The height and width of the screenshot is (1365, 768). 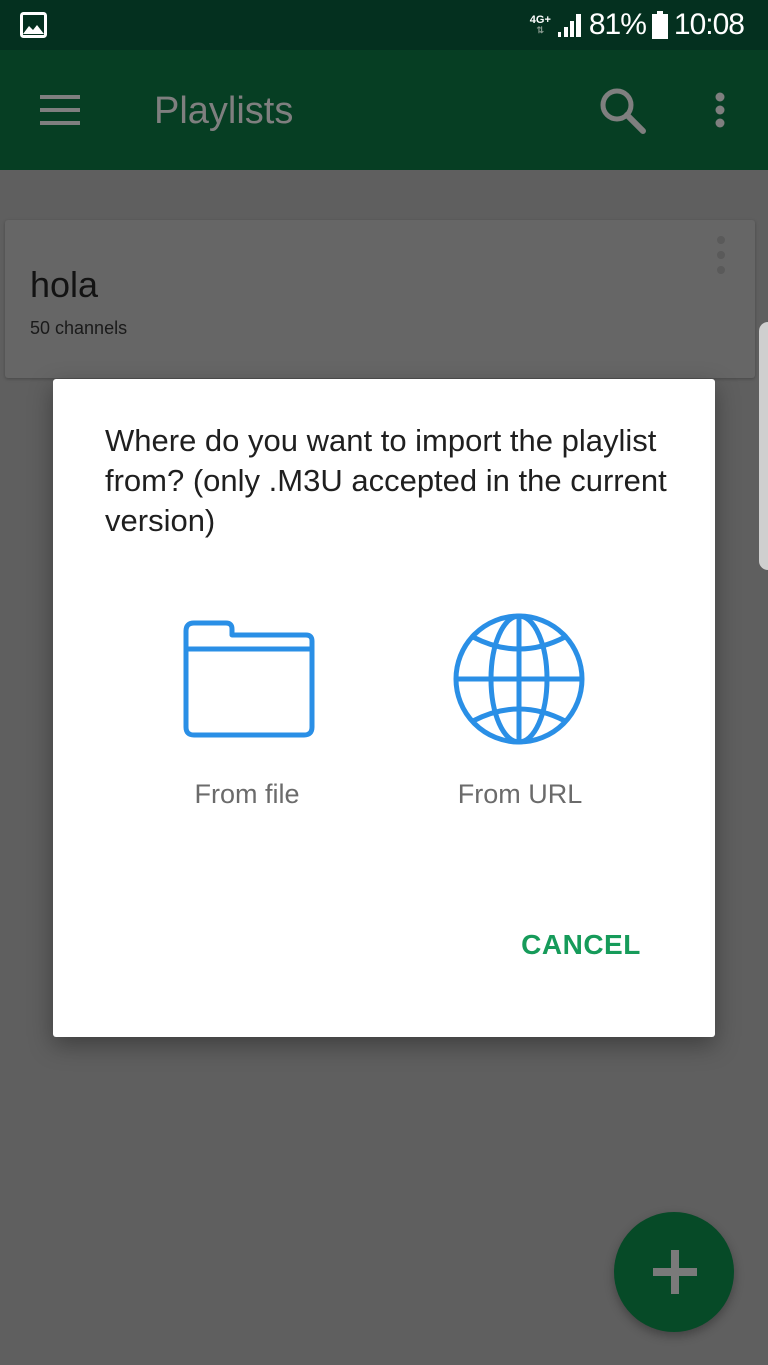 I want to click on gallery-icon, so click(x=33, y=25).